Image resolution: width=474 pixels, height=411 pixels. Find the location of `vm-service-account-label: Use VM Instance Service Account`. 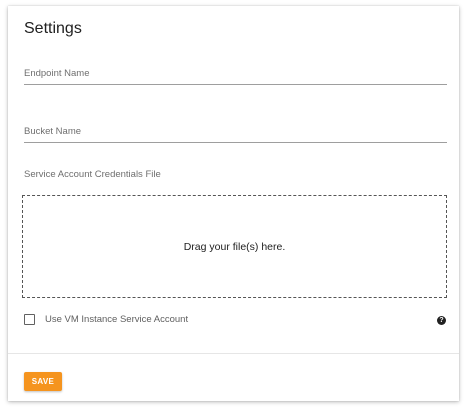

vm-service-account-label: Use VM Instance Service Account is located at coordinates (117, 319).